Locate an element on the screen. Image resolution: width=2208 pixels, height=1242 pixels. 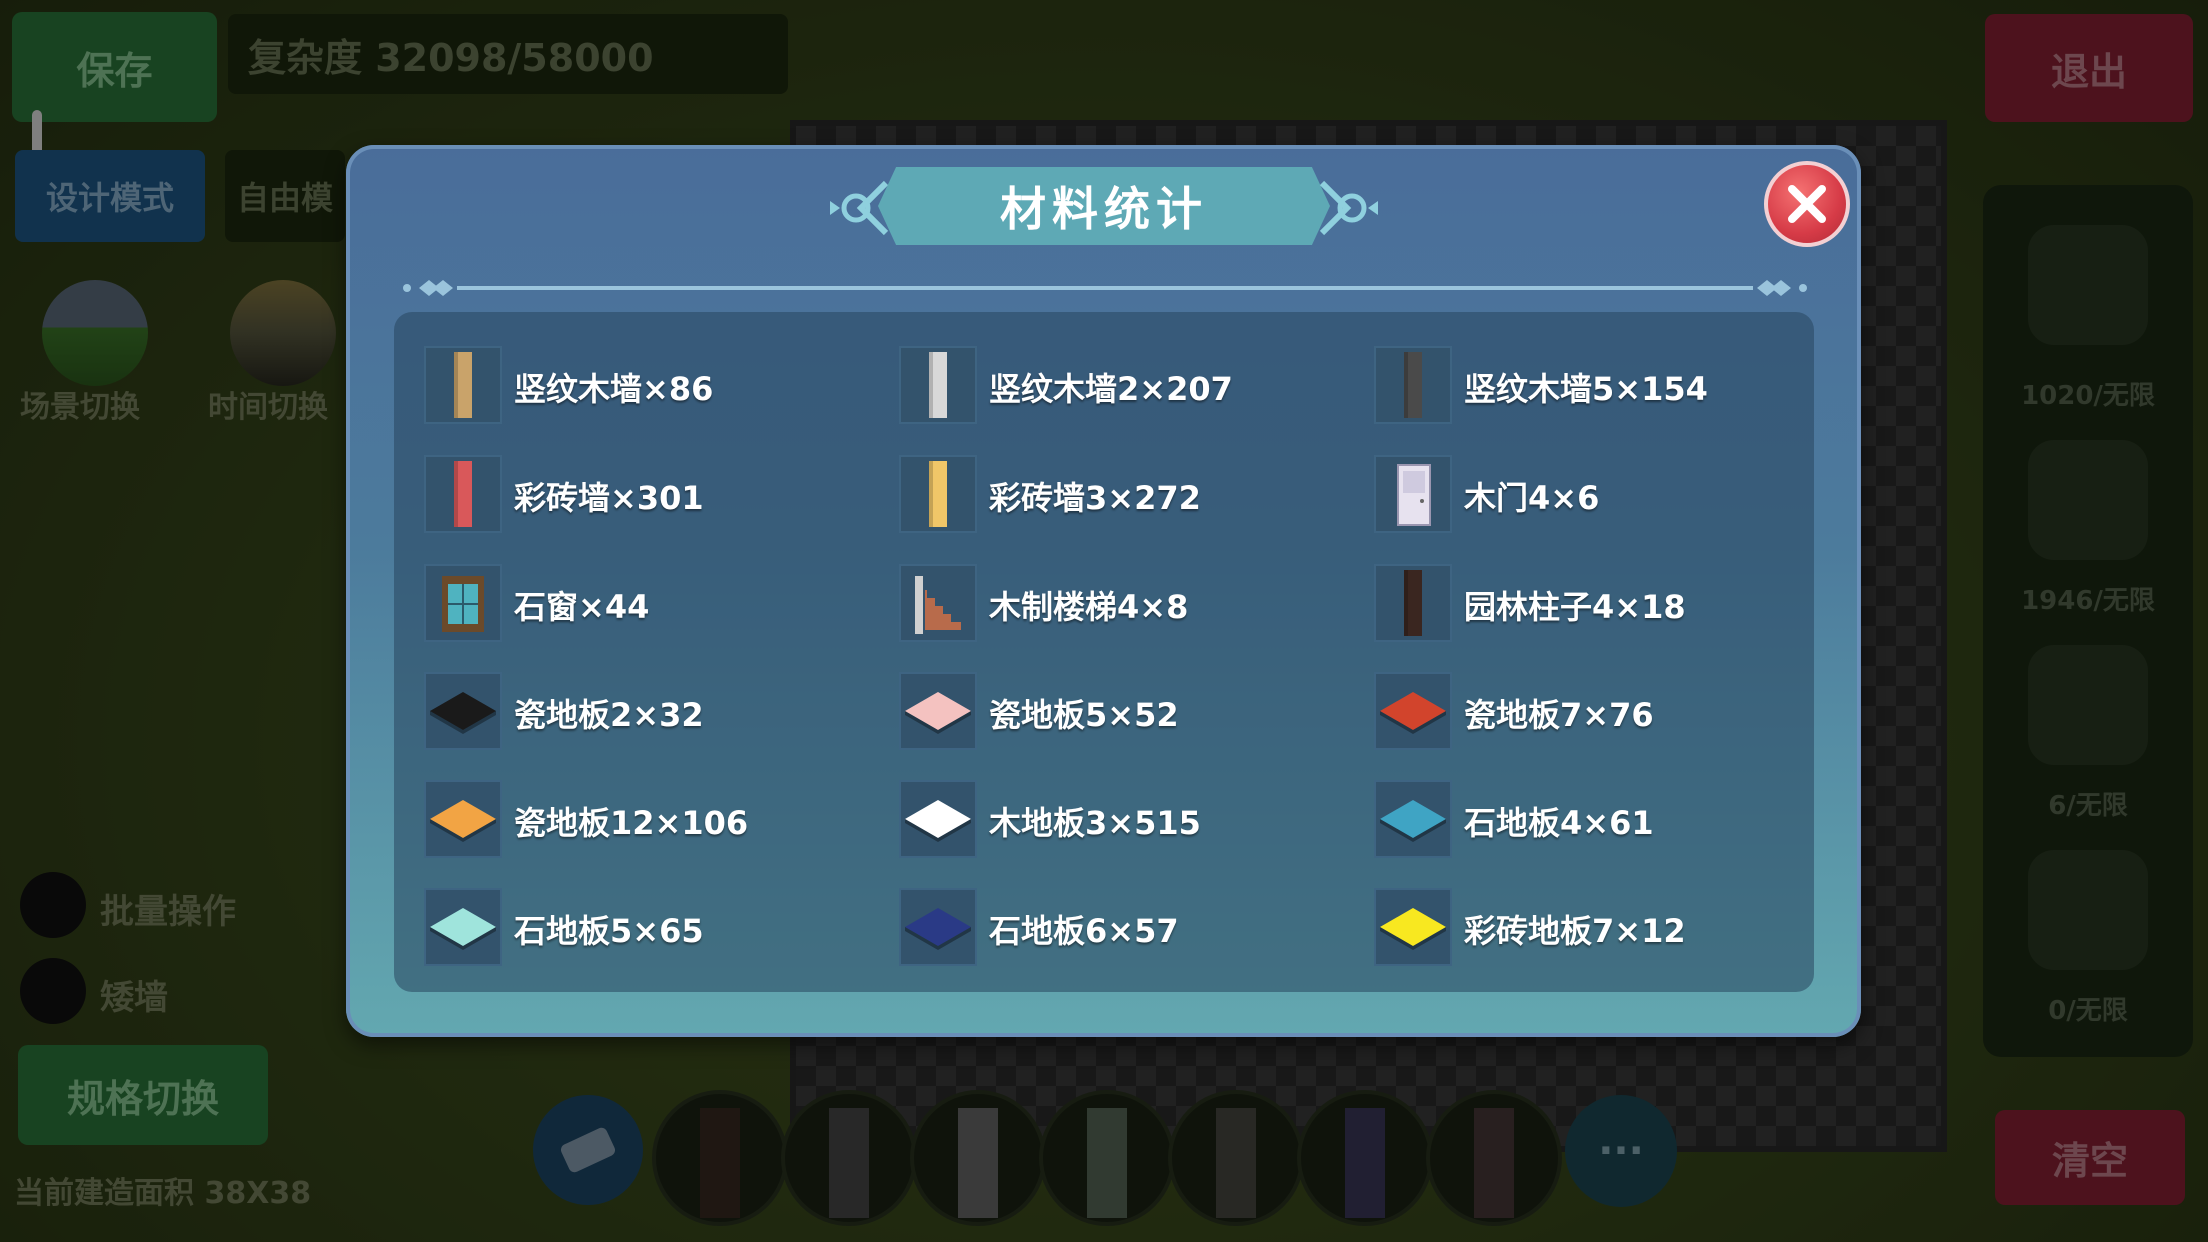
material-label: 彩砖墙3×272 is located at coordinates (1095, 498).